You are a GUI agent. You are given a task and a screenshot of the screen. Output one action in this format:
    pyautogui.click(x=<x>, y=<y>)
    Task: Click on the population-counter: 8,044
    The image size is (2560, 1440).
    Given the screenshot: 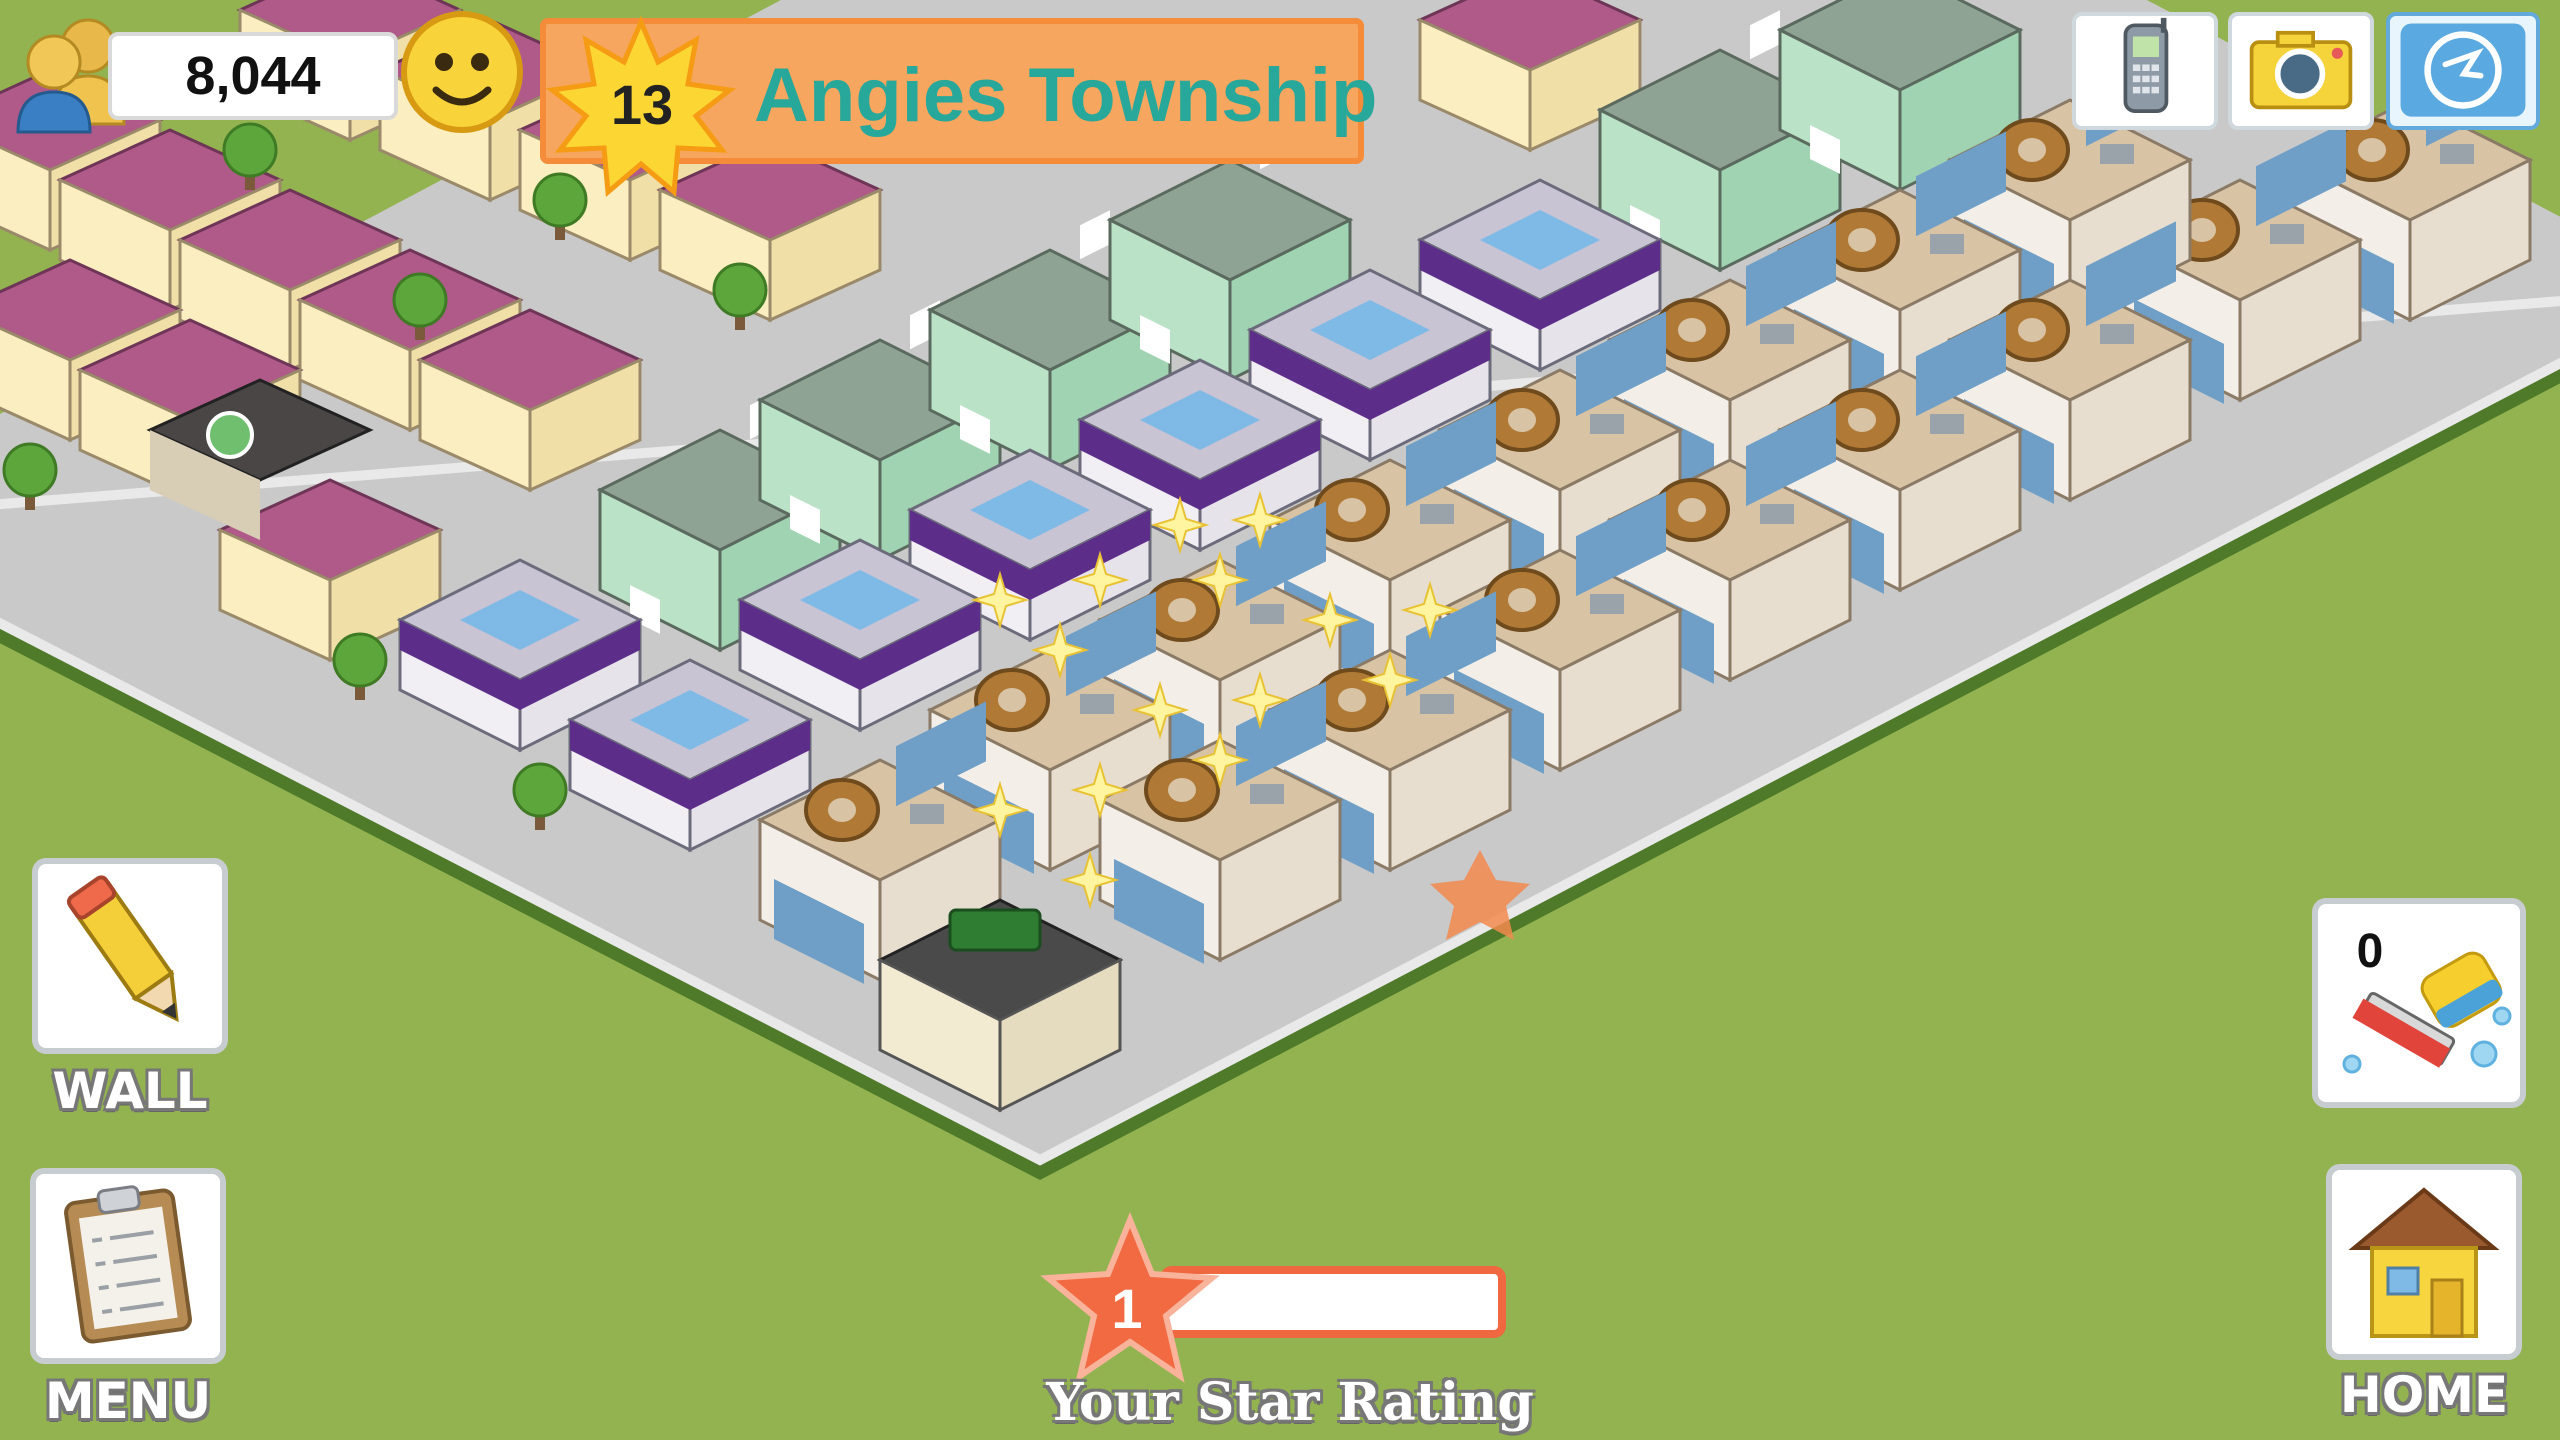 What is the action you would take?
    pyautogui.click(x=208, y=74)
    